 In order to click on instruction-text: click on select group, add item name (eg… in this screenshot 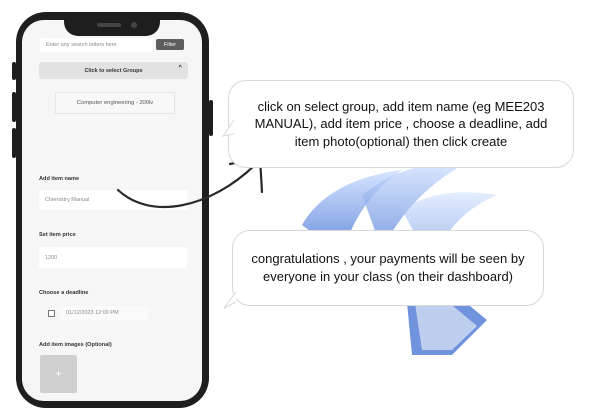, I will do `click(401, 123)`.